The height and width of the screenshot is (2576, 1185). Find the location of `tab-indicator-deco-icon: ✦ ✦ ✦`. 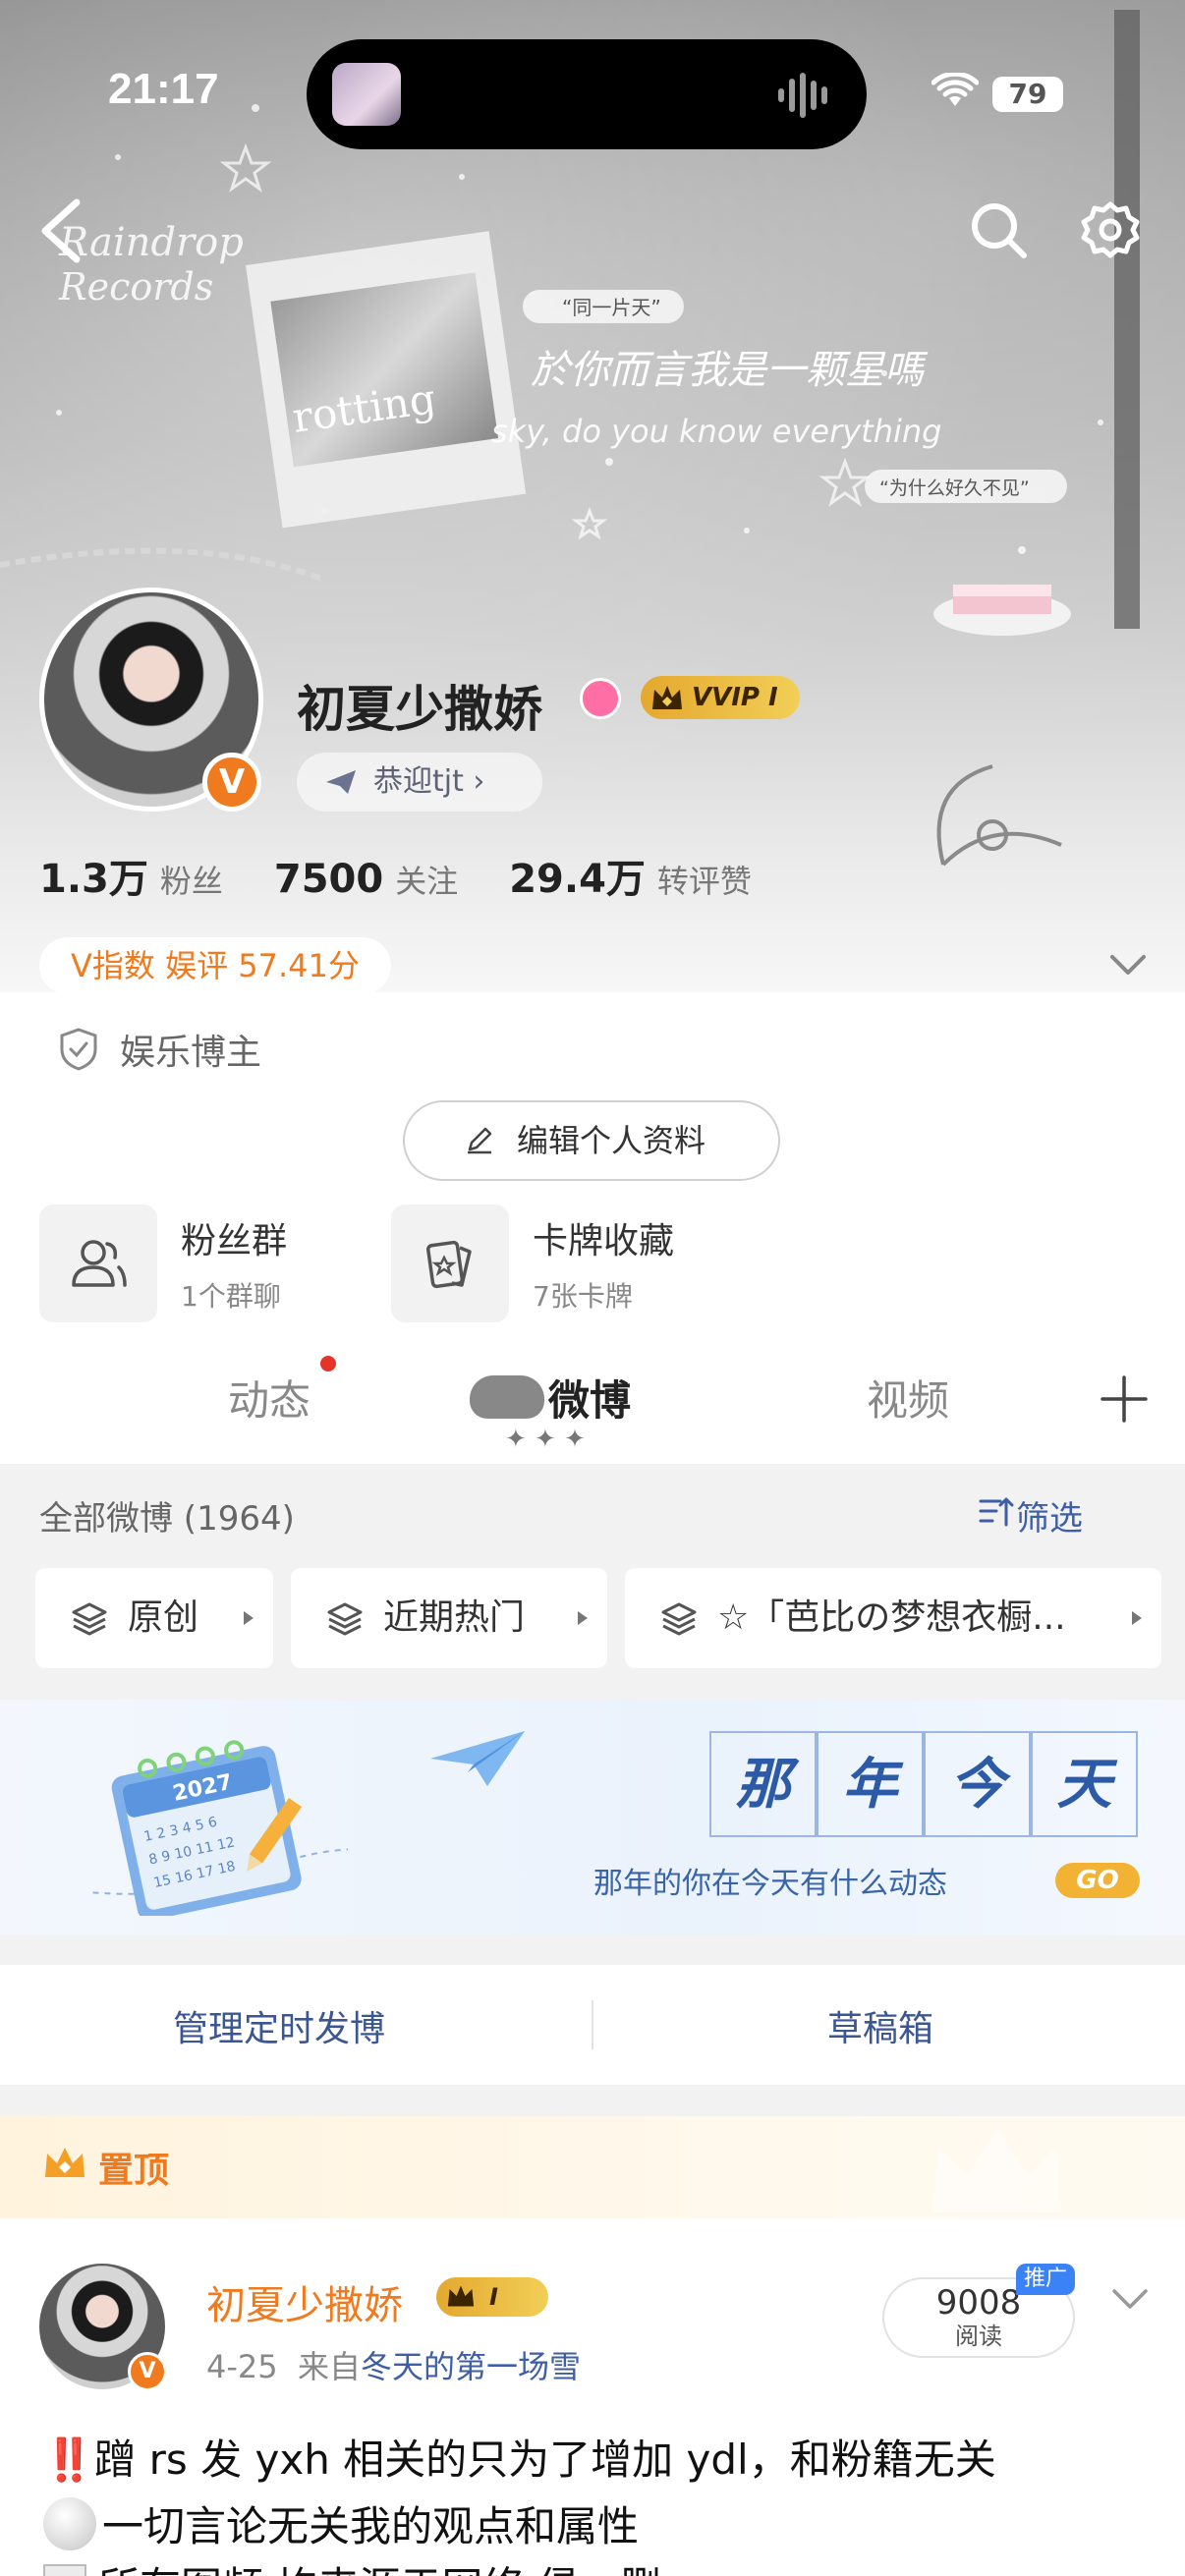

tab-indicator-deco-icon: ✦ ✦ ✦ is located at coordinates (546, 1439).